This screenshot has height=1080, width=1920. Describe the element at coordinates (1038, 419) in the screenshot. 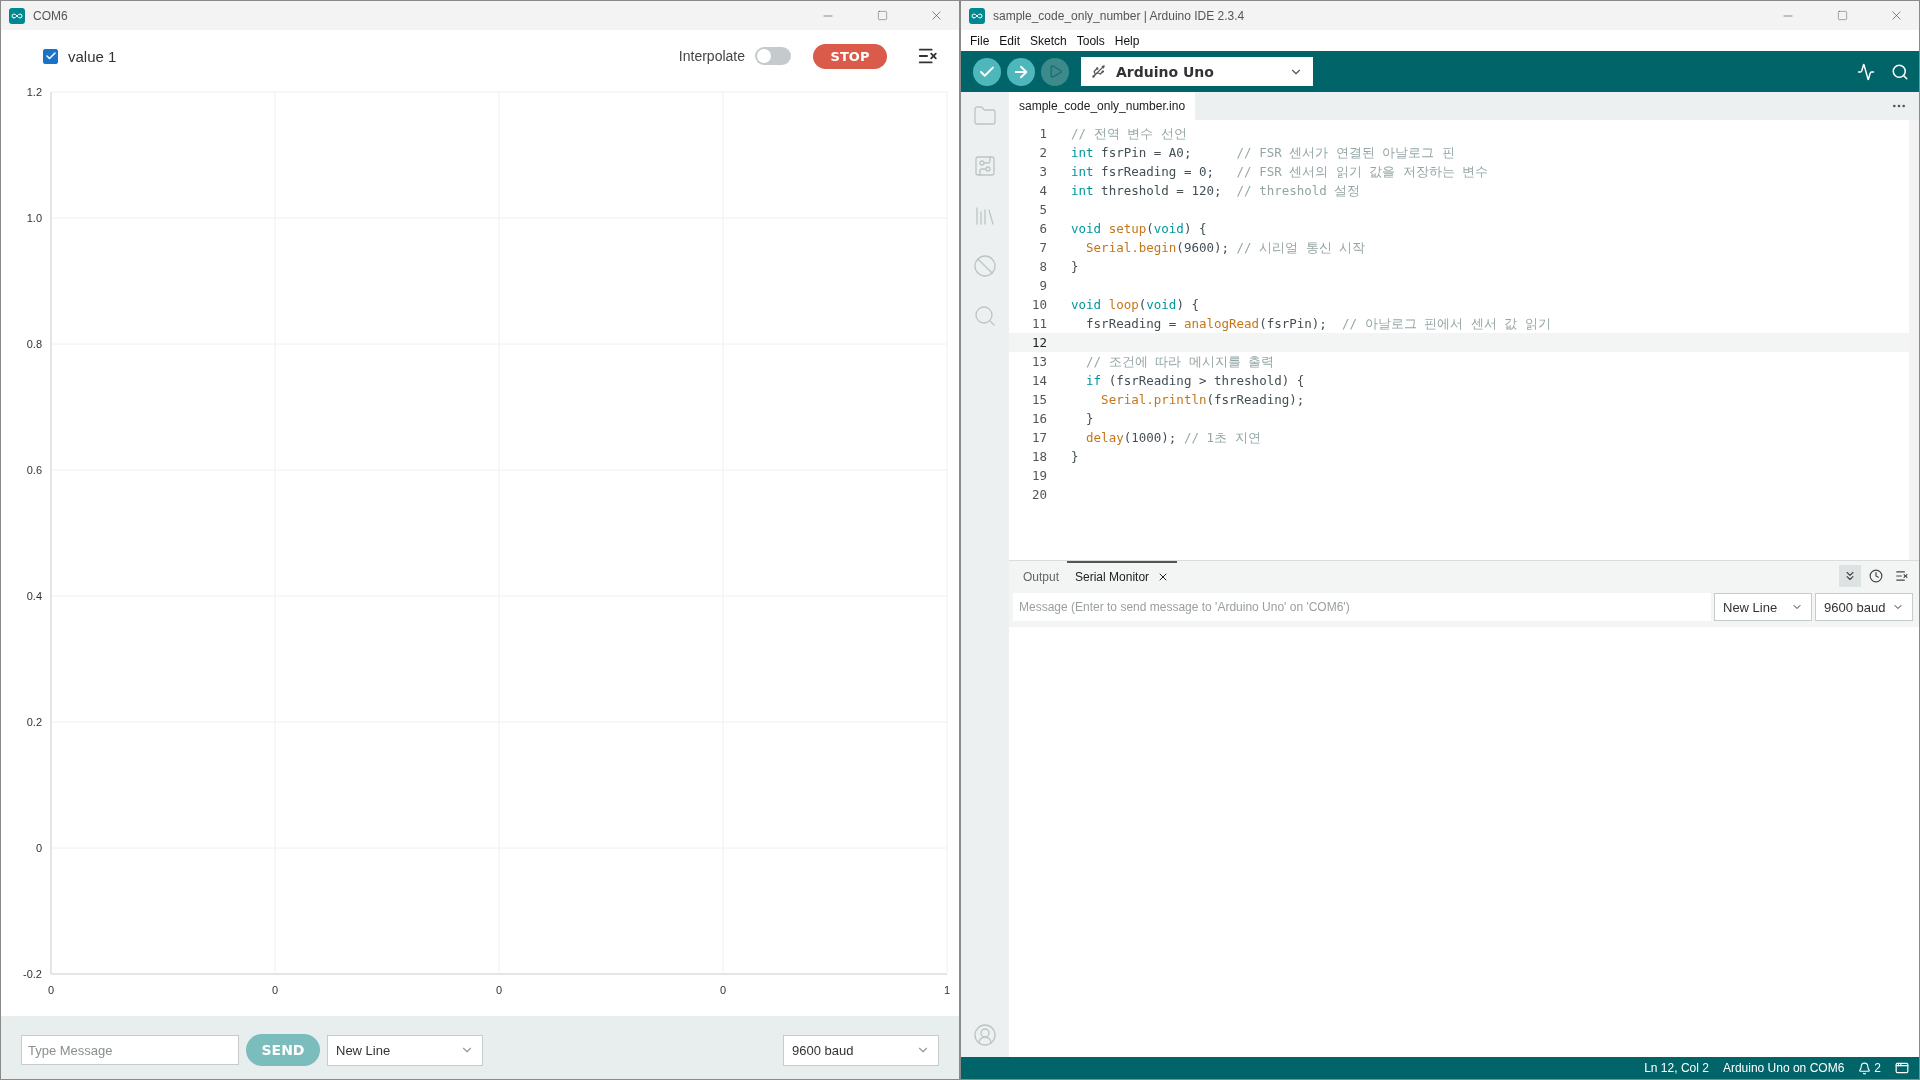

I see `line-number: 16` at that location.